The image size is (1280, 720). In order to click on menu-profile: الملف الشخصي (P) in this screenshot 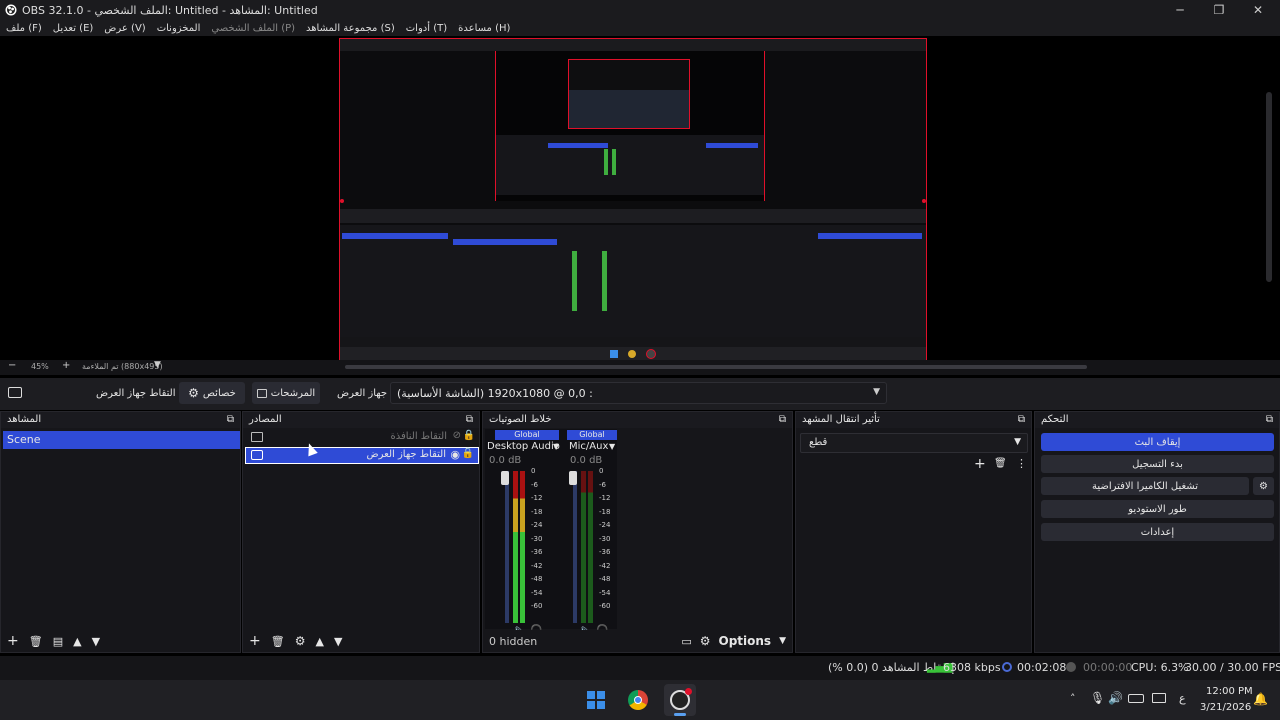, I will do `click(253, 28)`.